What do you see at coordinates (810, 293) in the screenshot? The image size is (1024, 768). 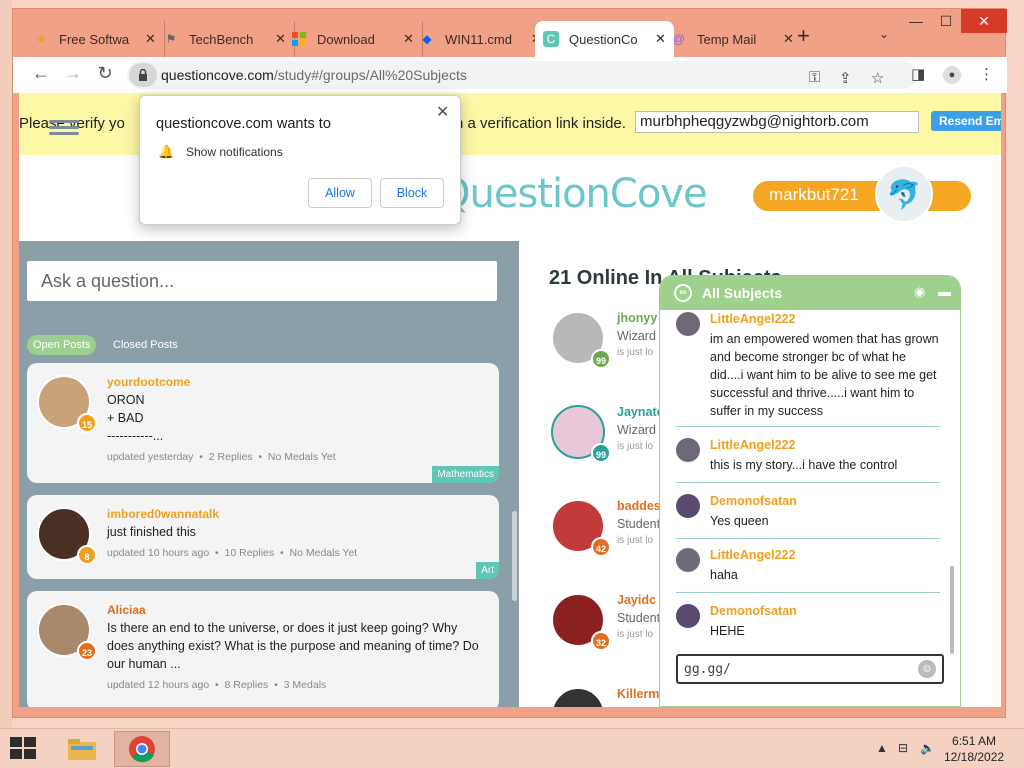 I see `chat-header: ∞ All Subjects ◉ ▬` at bounding box center [810, 293].